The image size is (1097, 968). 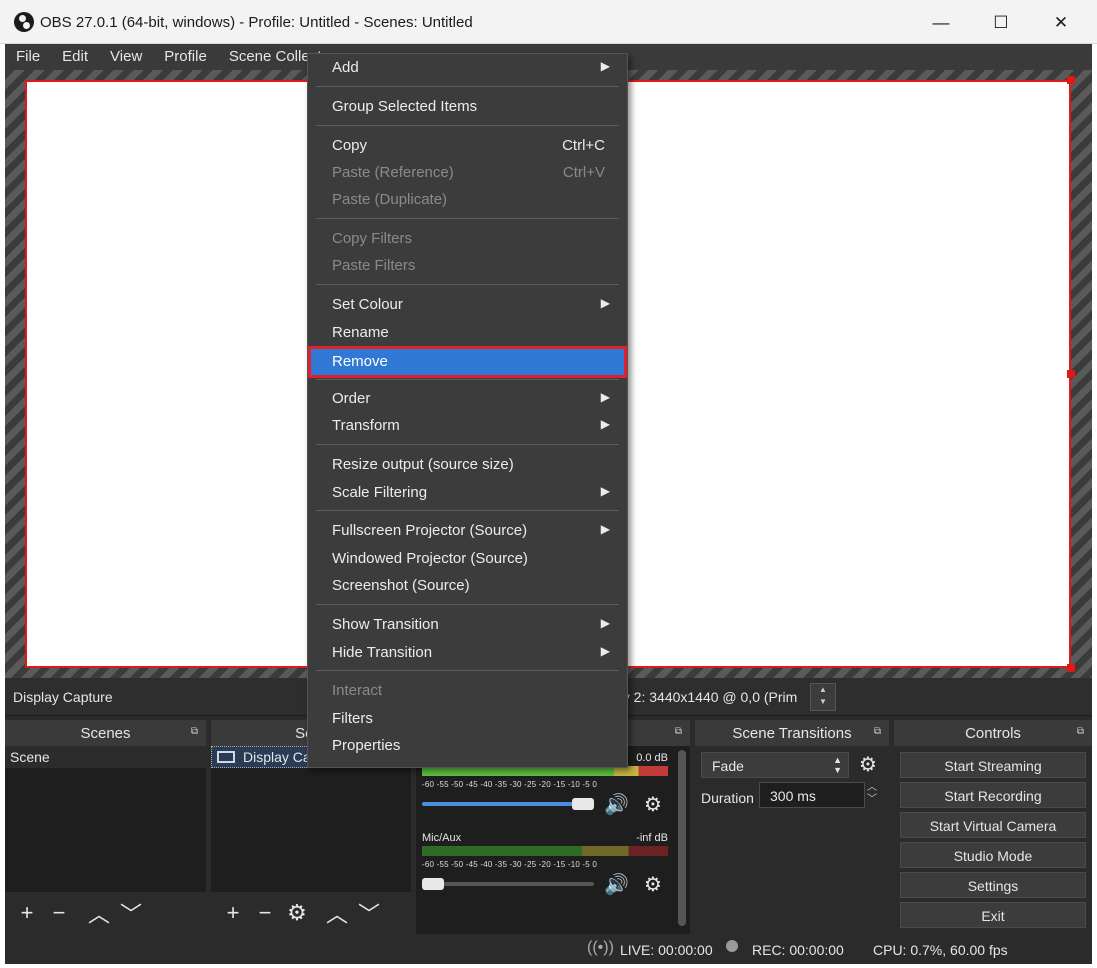 What do you see at coordinates (993, 855) in the screenshot?
I see `studio-mode-button: Studio Mode` at bounding box center [993, 855].